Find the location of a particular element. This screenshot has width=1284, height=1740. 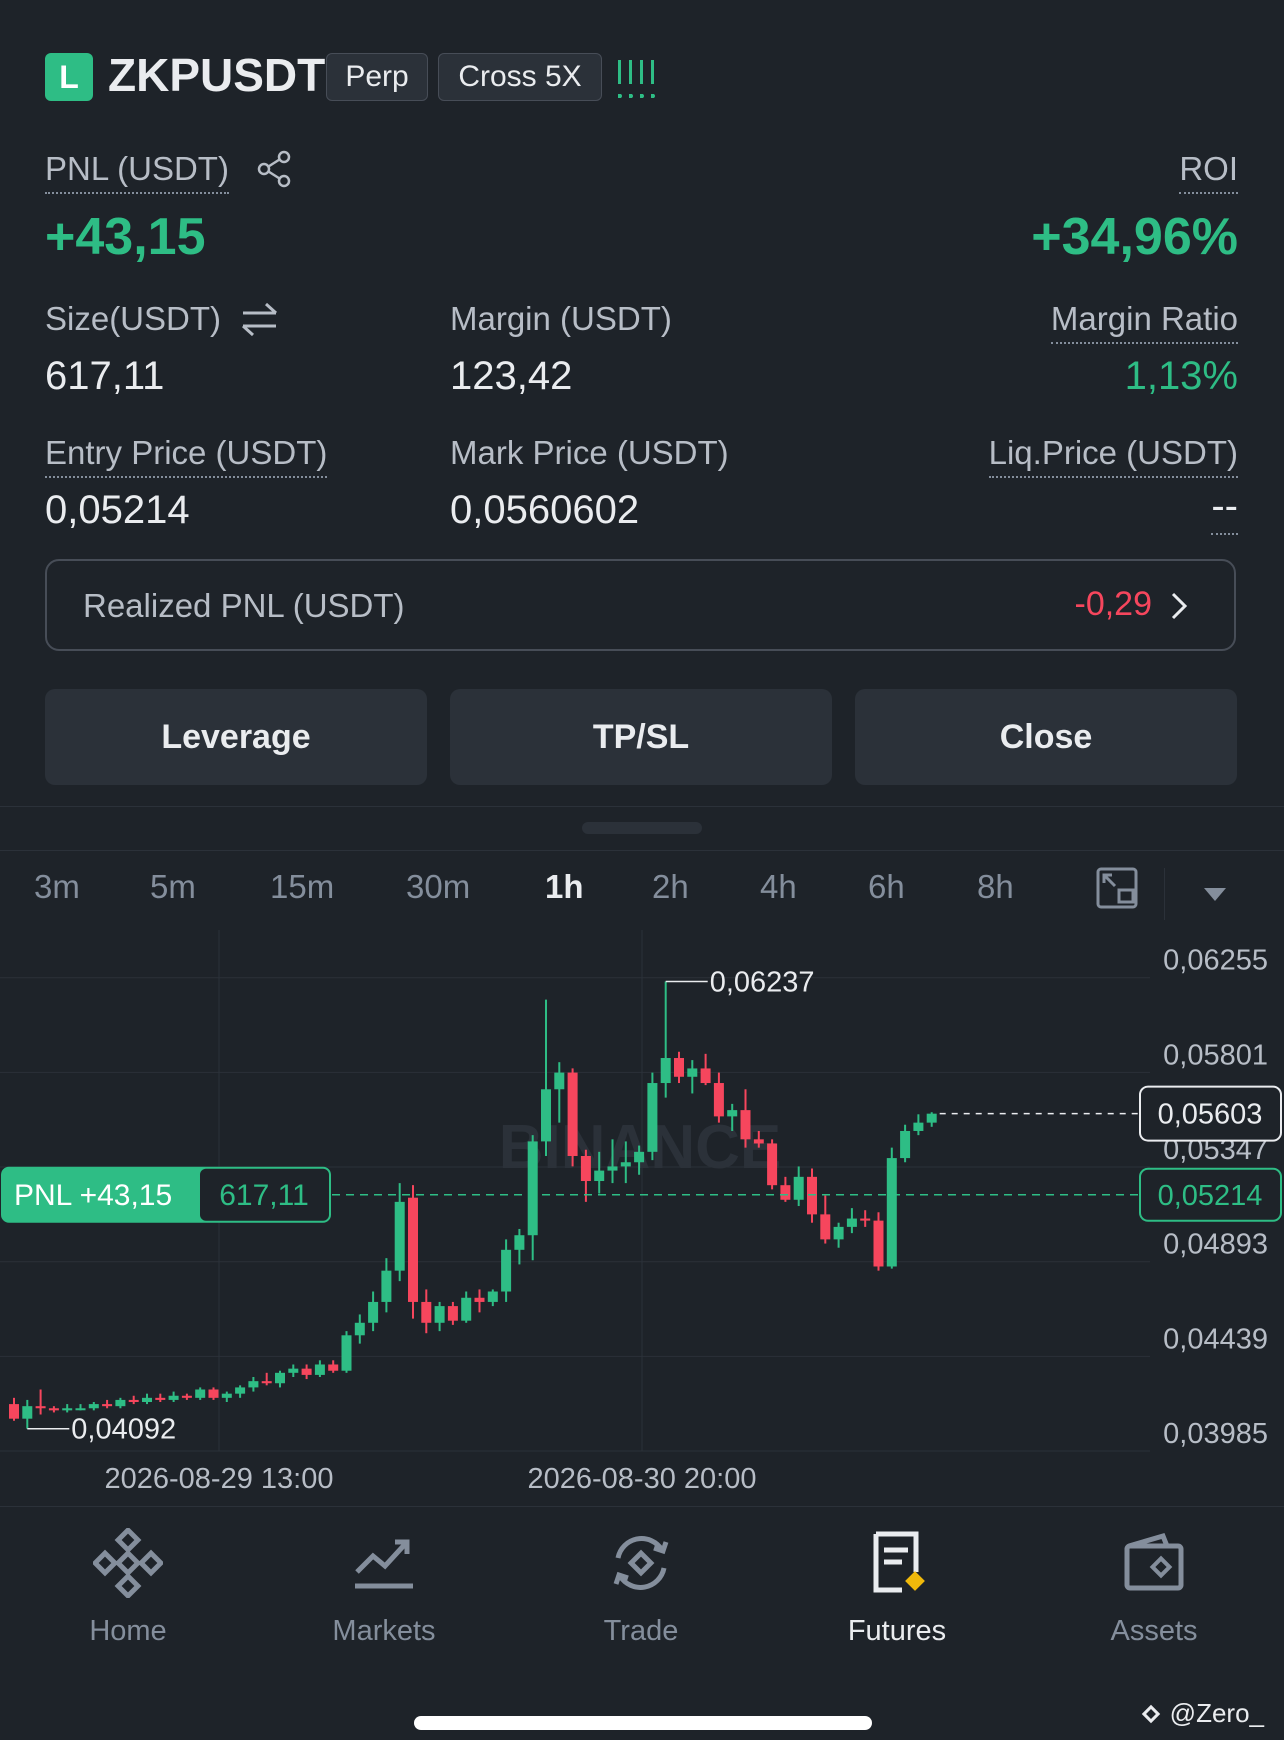

perp-tag: Perp is located at coordinates (377, 77).